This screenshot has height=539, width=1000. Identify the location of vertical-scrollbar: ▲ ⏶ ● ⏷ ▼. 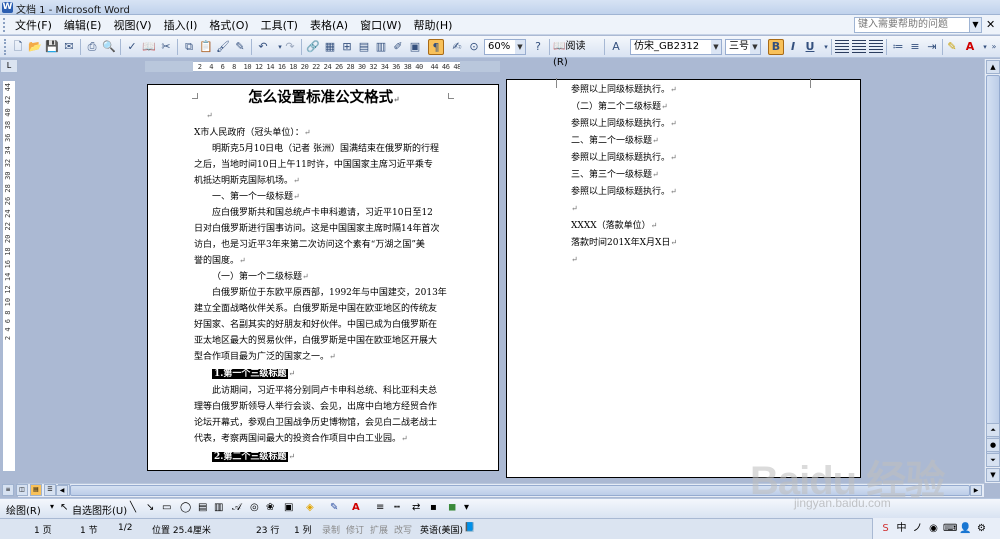
(992, 271).